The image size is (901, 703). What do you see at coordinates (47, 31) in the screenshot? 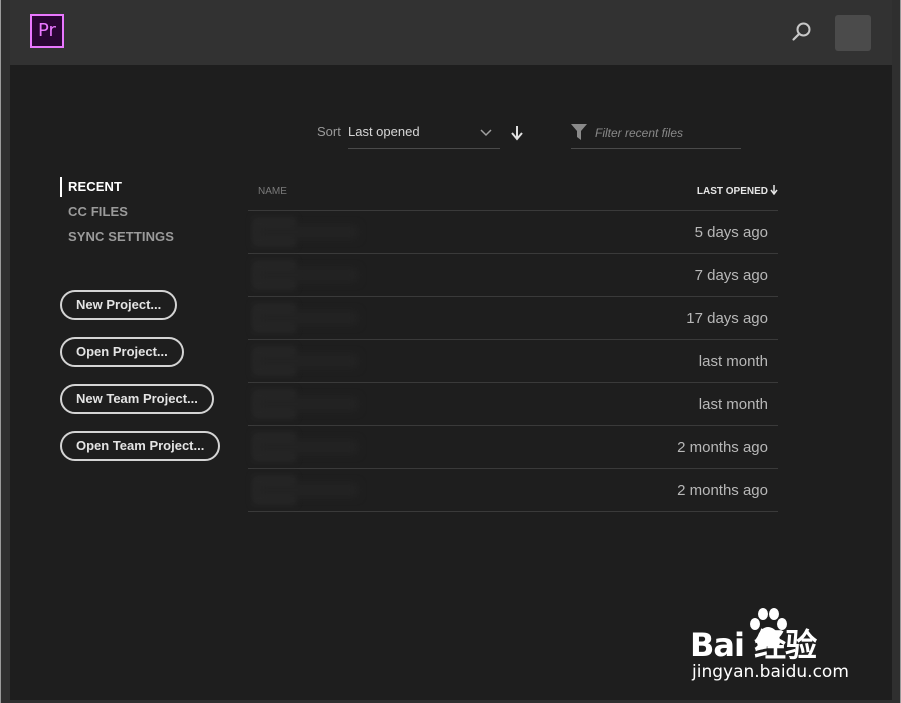
I see `premiere-logo: Pr` at bounding box center [47, 31].